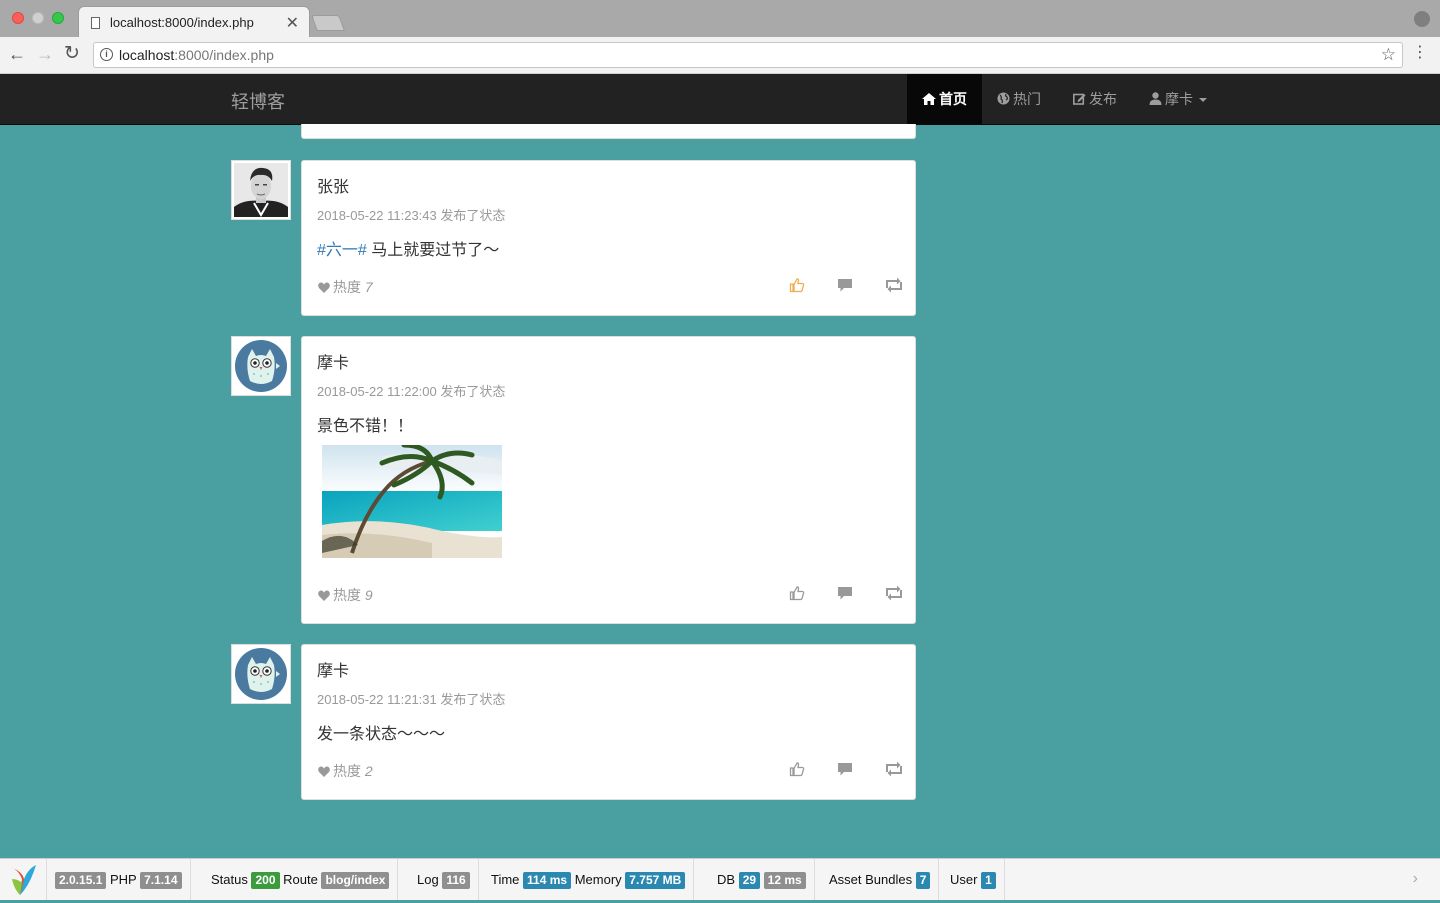 The width and height of the screenshot is (1440, 903). I want to click on heat-value: 2, so click(368, 771).